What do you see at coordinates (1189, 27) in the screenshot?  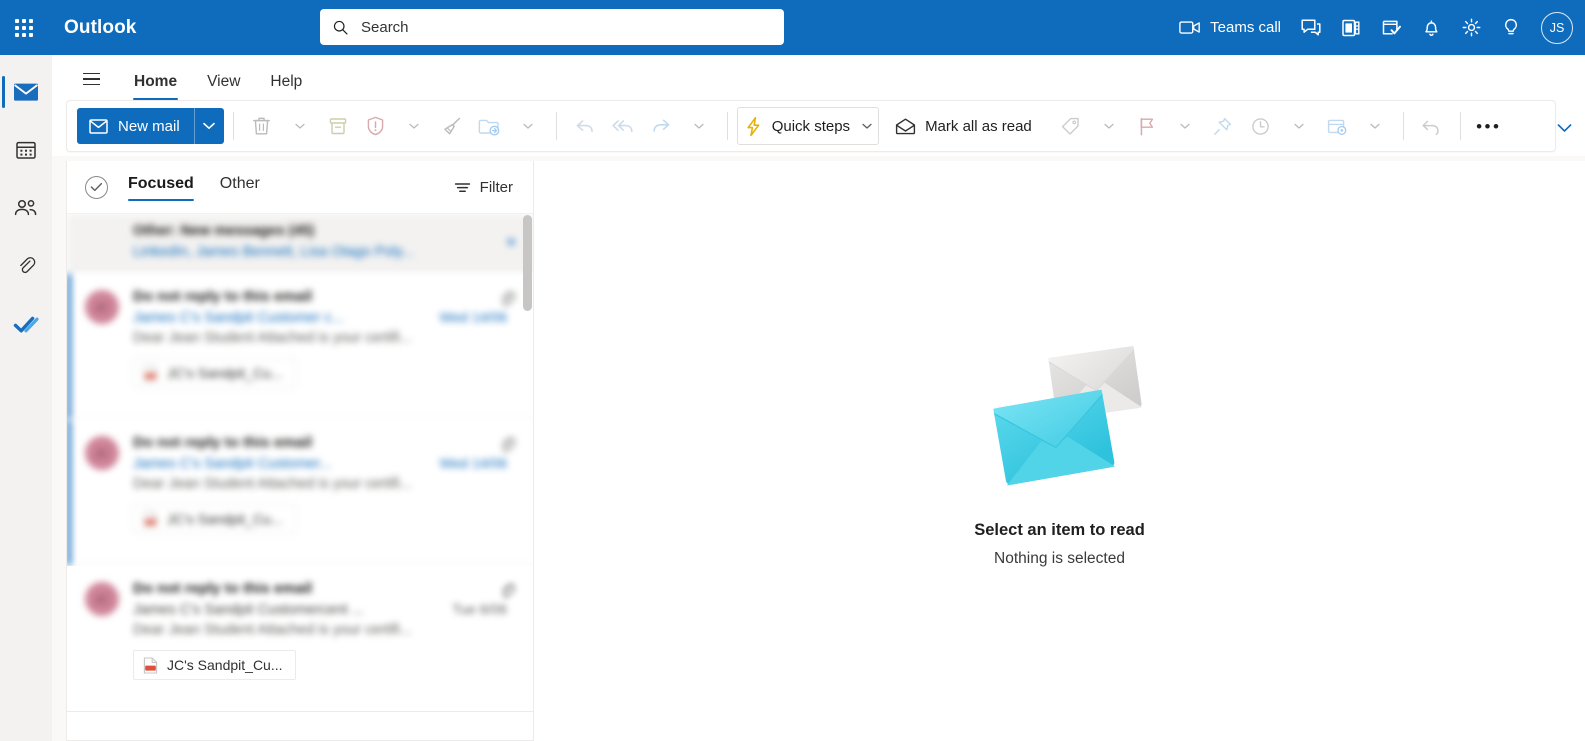 I see `teams-call-icon` at bounding box center [1189, 27].